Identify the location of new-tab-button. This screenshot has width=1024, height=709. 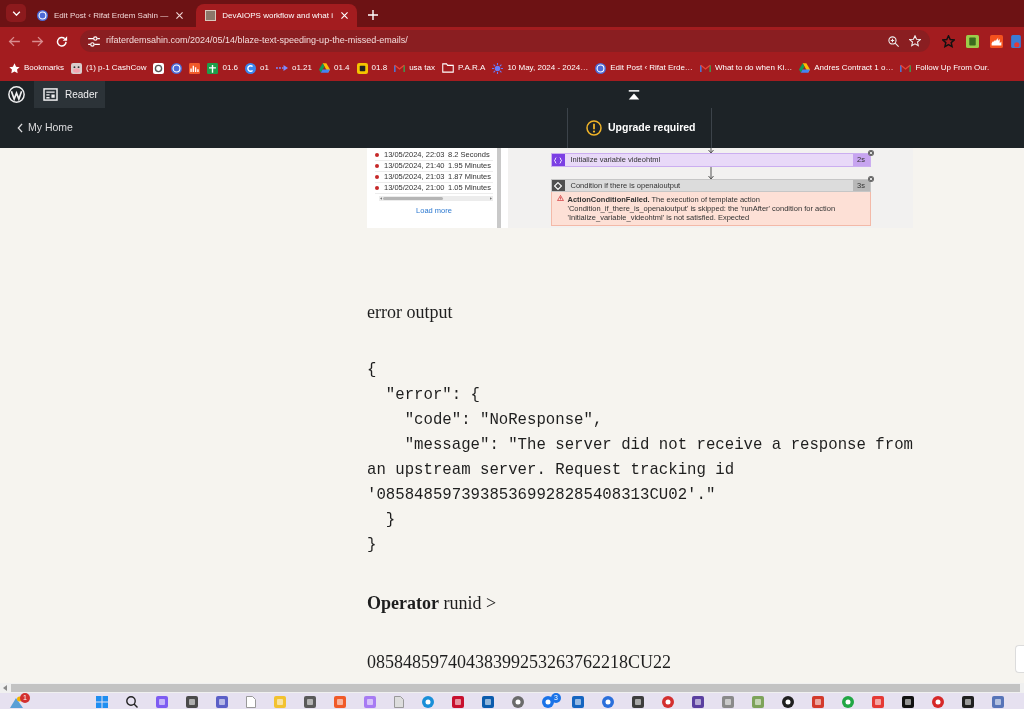
(373, 15).